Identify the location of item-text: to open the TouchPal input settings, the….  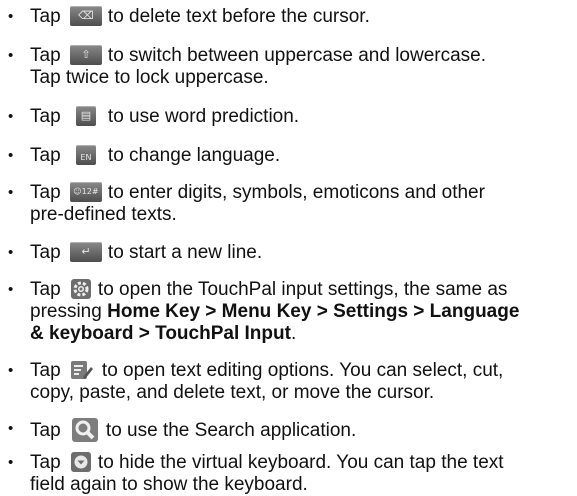
(302, 289).